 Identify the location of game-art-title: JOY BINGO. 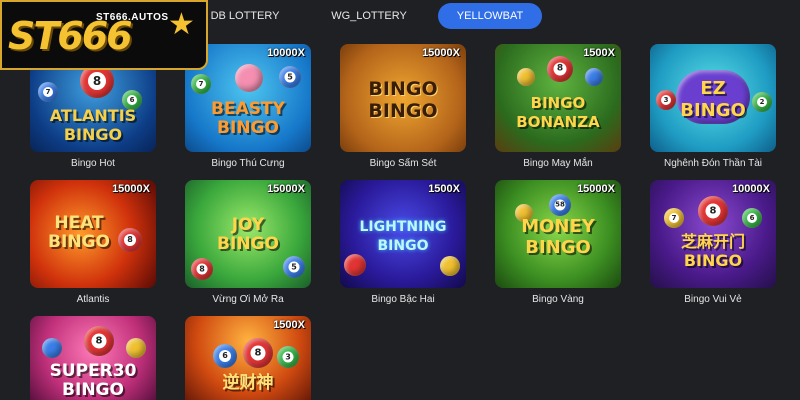
(248, 234).